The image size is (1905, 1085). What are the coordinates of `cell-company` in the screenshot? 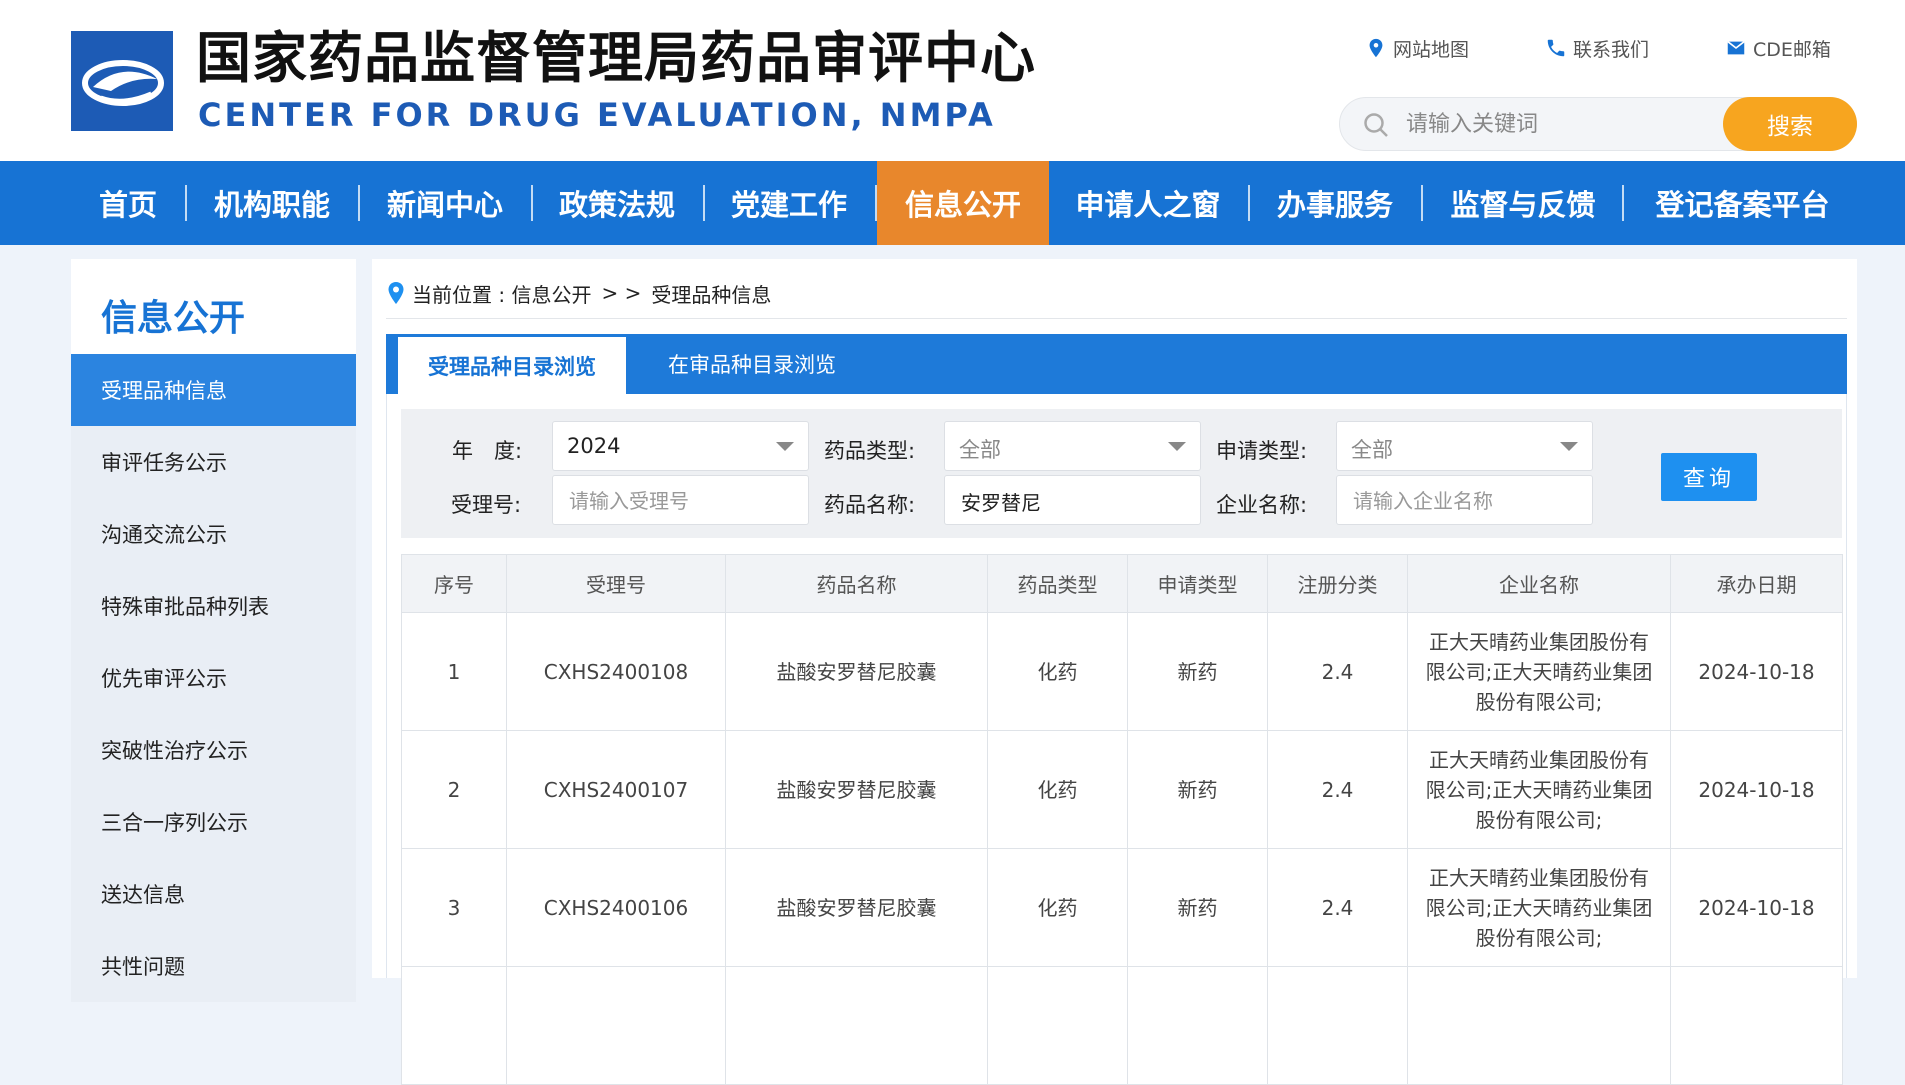 It's located at (1539, 1025).